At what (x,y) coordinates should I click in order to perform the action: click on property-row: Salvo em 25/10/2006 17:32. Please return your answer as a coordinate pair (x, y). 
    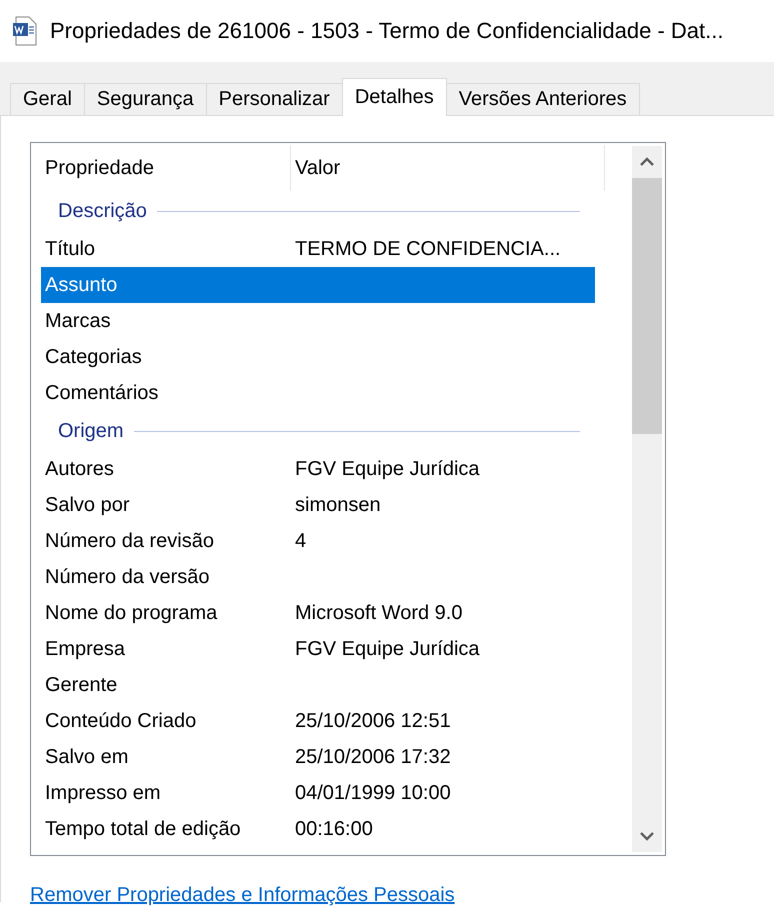
    Looking at the image, I should click on (318, 757).